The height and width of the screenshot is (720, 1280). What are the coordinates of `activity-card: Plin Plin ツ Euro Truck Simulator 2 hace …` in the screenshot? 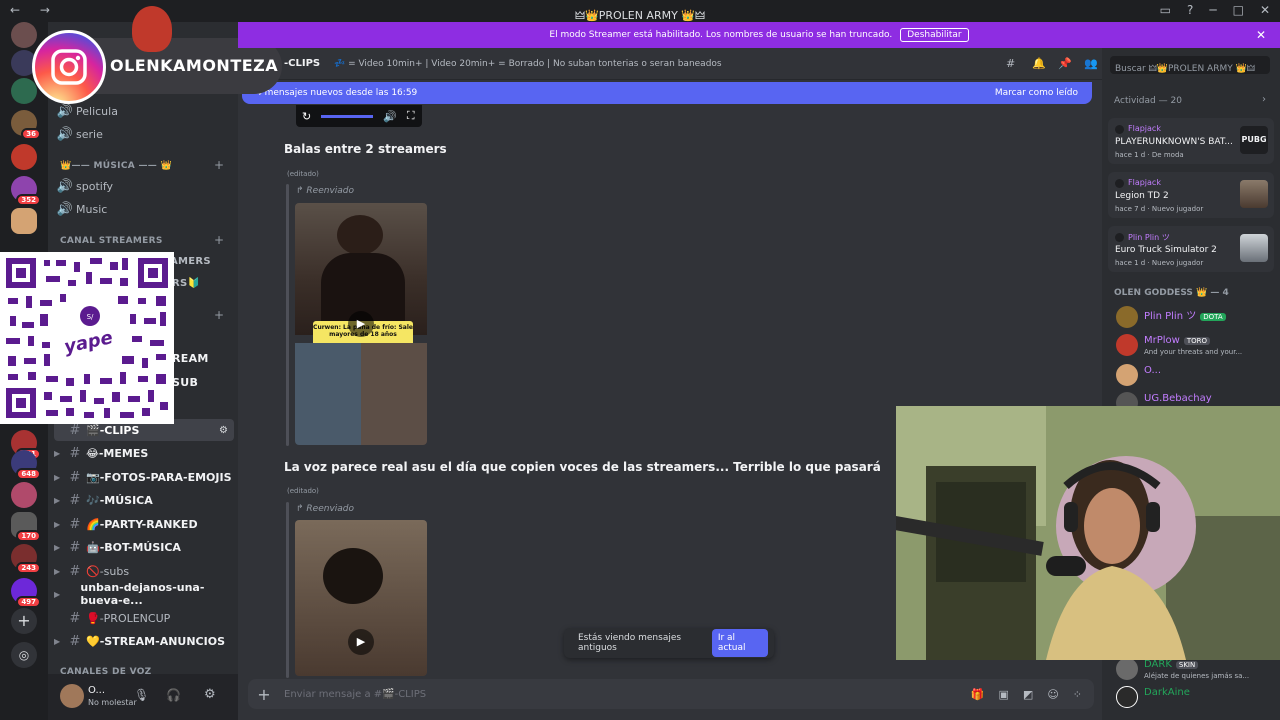 It's located at (1191, 249).